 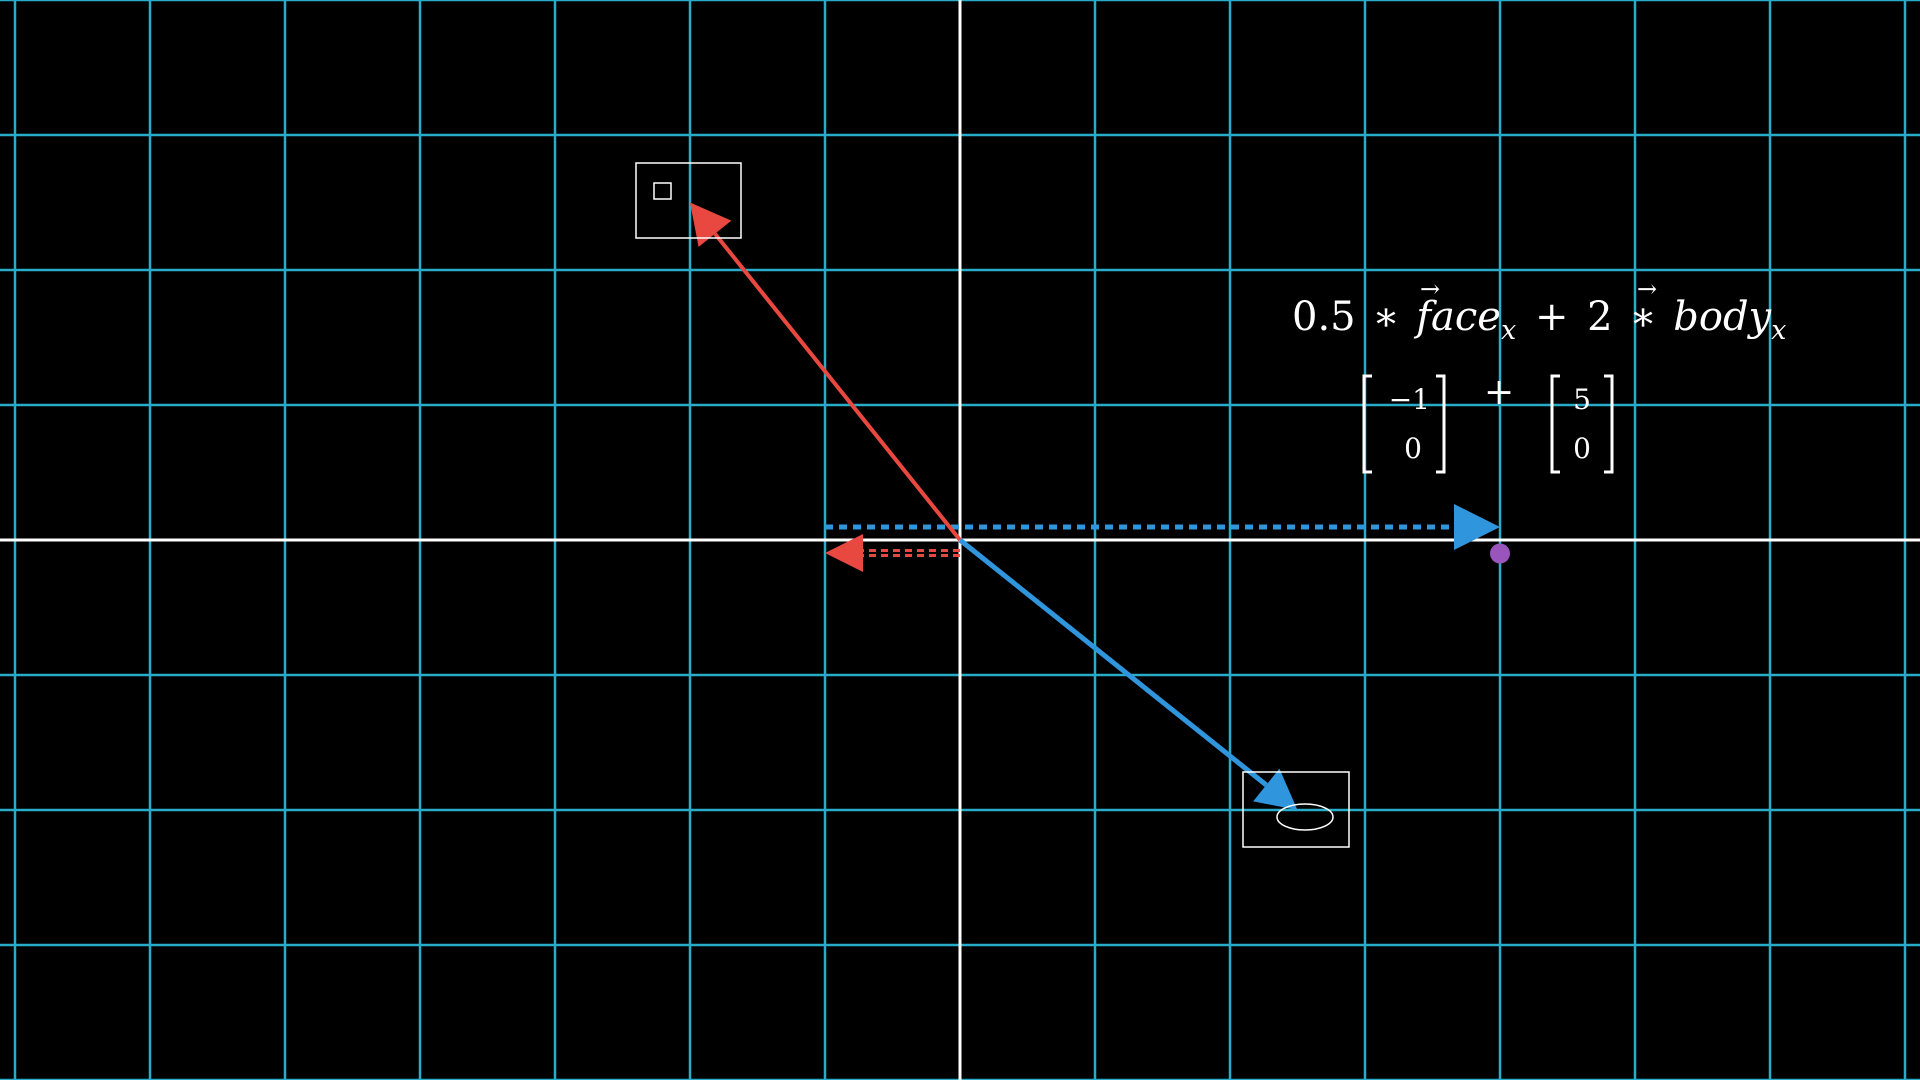 I want to click on left-matrix-top: −1, so click(x=1409, y=399).